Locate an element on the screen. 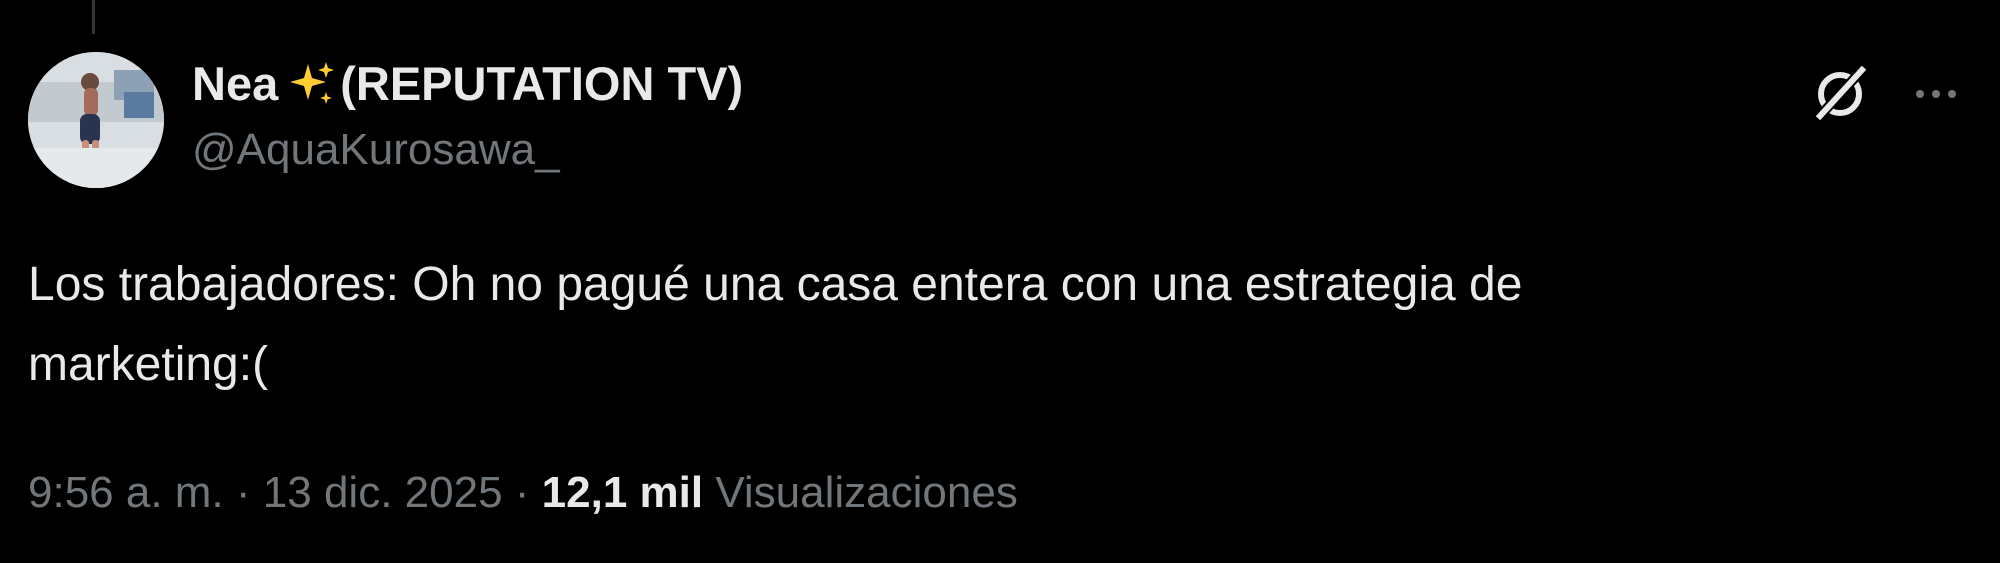  tweet-date: 13 dic. 2025 is located at coordinates (382, 492).